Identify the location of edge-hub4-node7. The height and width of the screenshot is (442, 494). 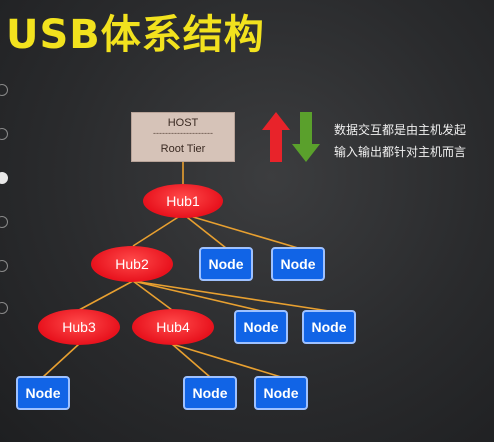
(226, 360).